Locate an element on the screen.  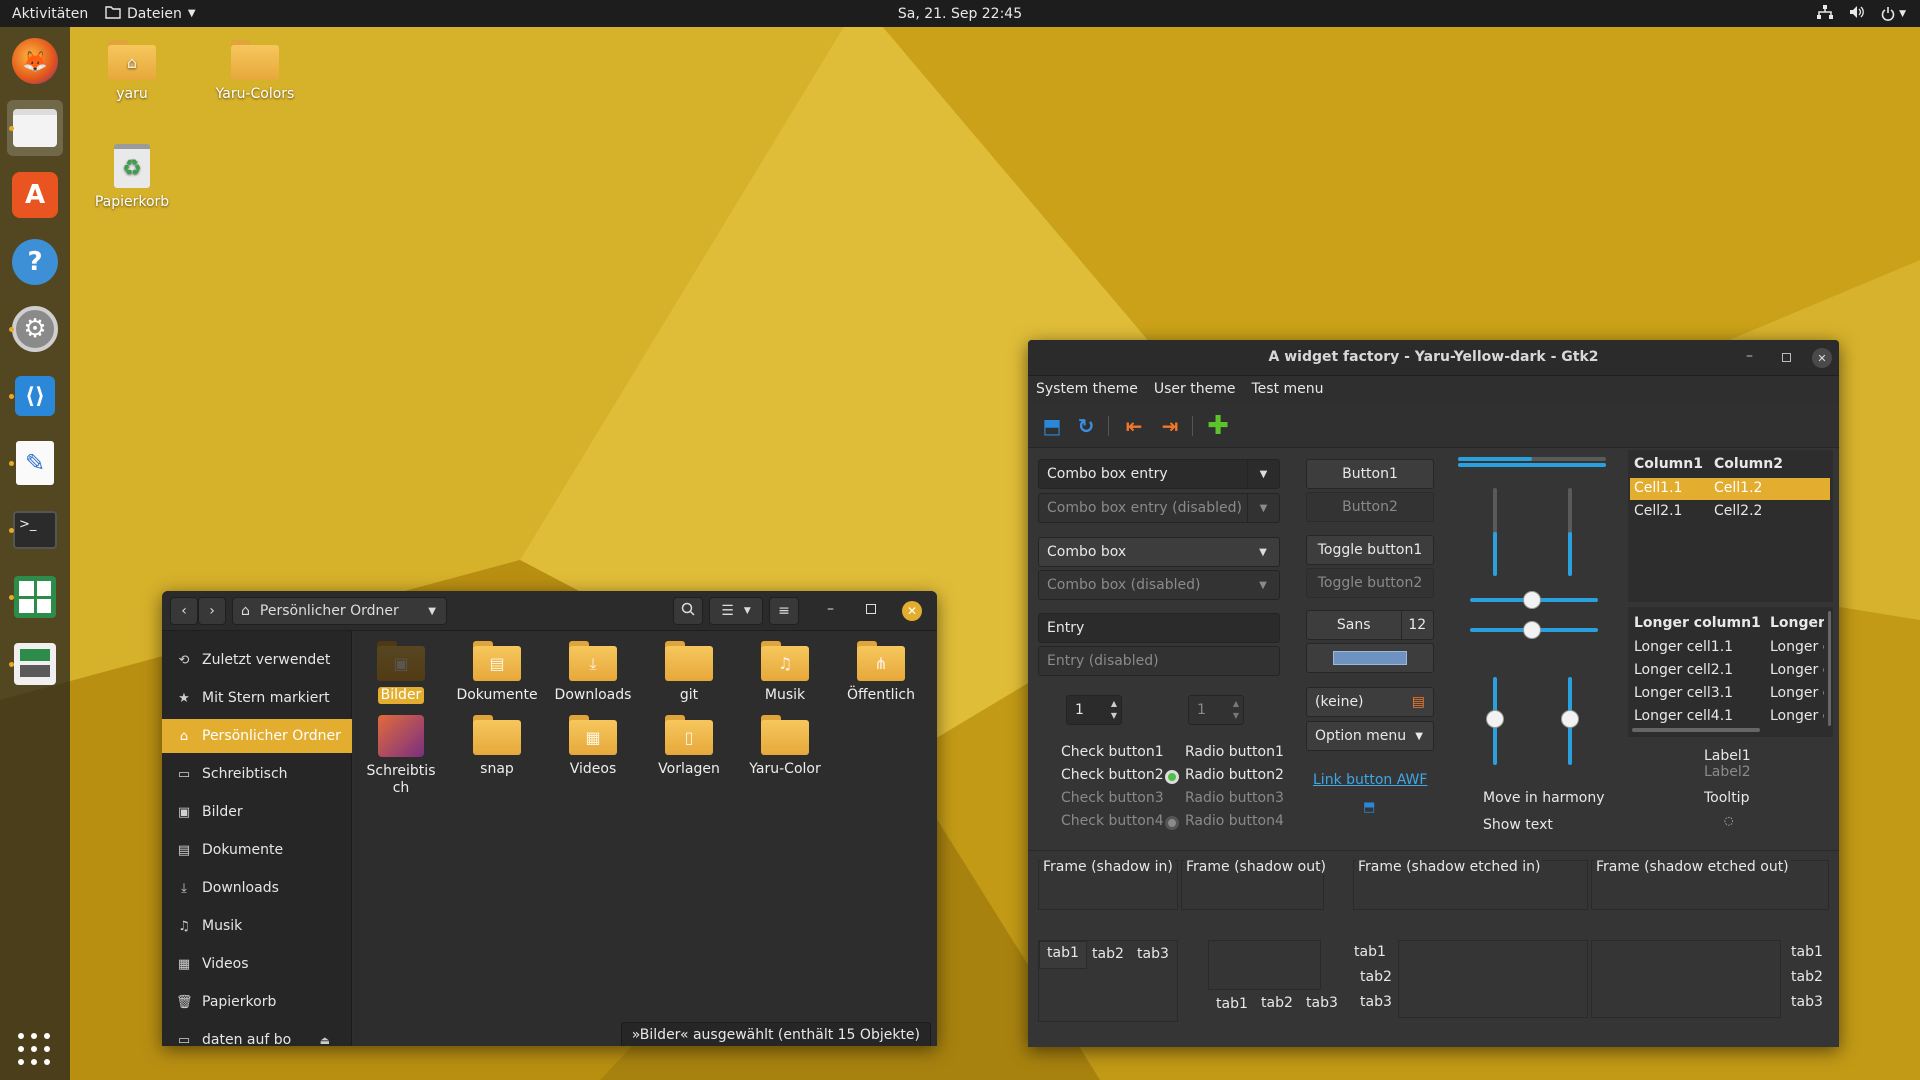
radio-button-1: Radio button1 is located at coordinates (1234, 752).